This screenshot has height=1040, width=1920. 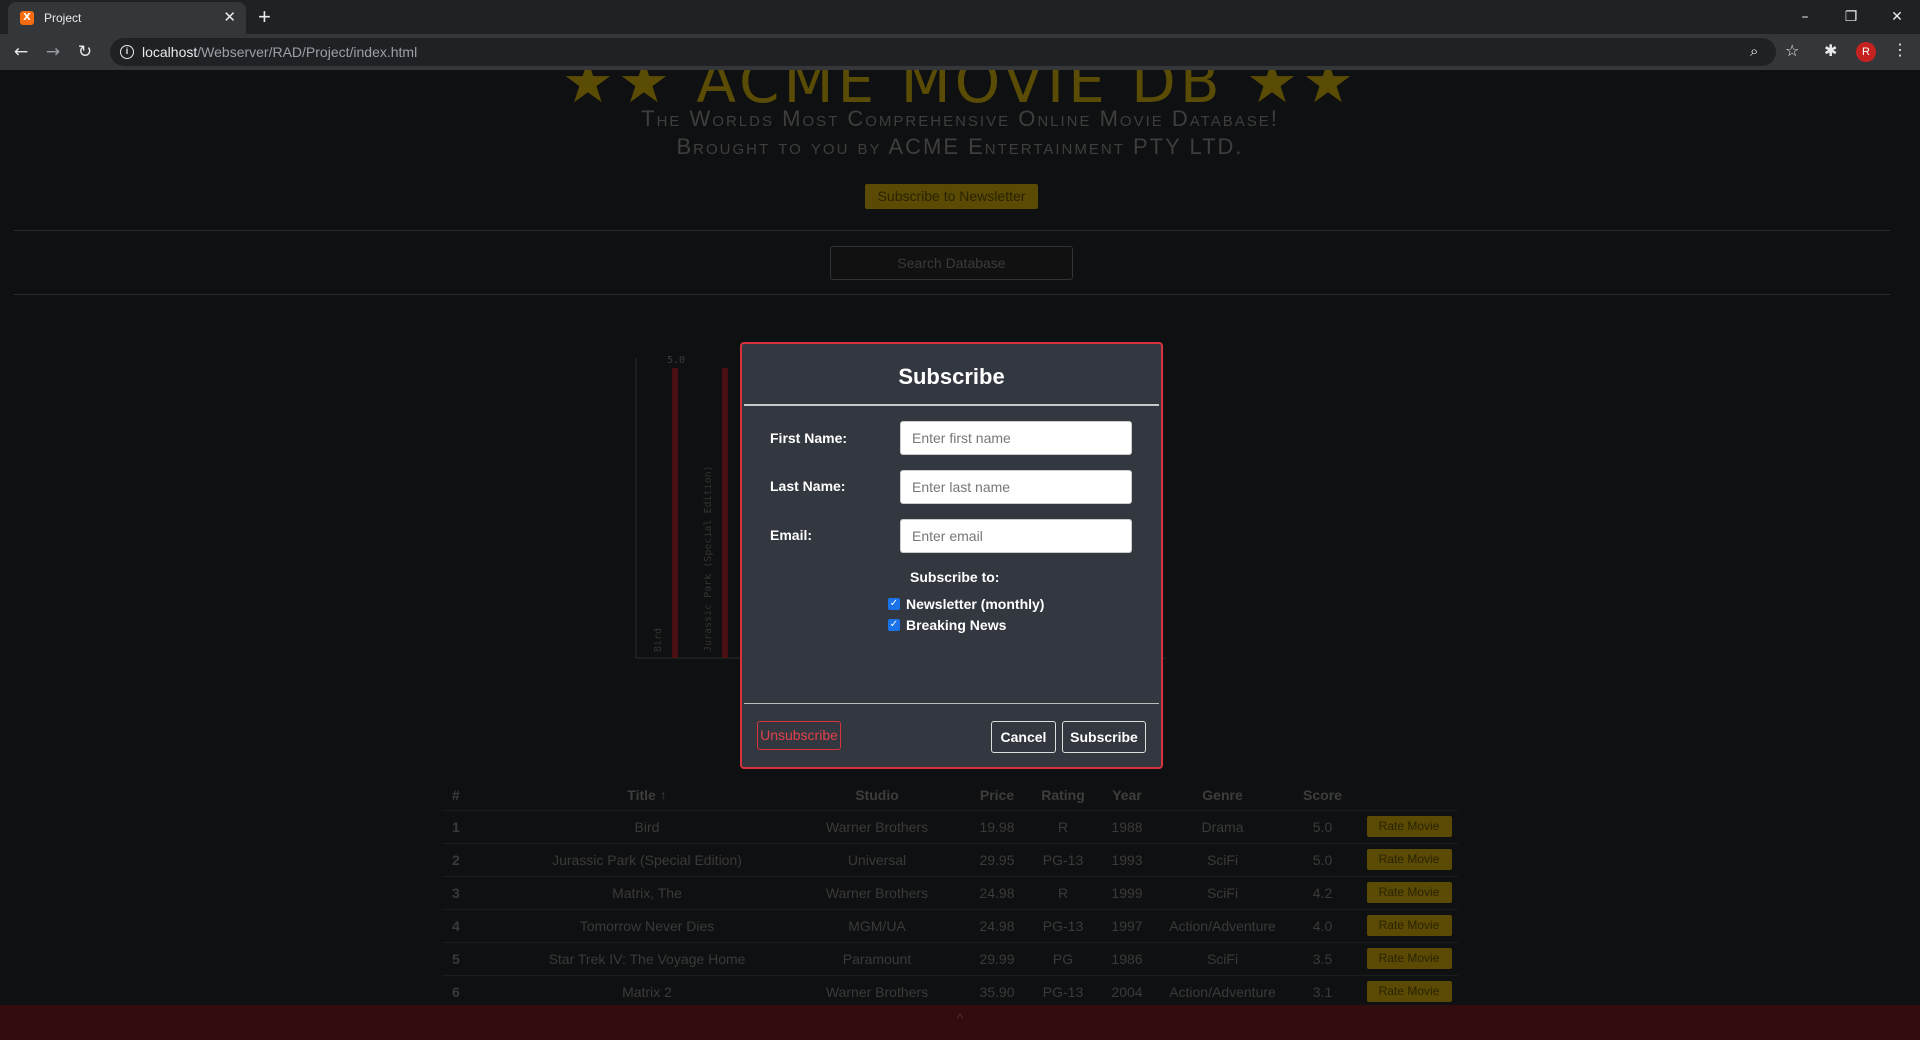 What do you see at coordinates (1322, 958) in the screenshot?
I see `cell-score: 3.5` at bounding box center [1322, 958].